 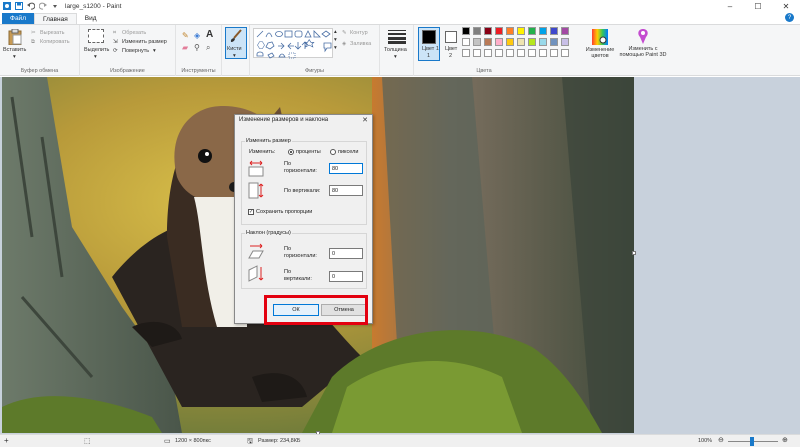 I want to click on edit-colors-button: Изменение цветов, so click(x=600, y=53).